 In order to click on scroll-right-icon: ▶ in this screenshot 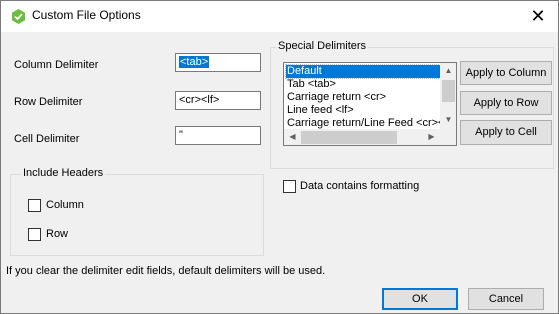, I will do `click(431, 136)`.